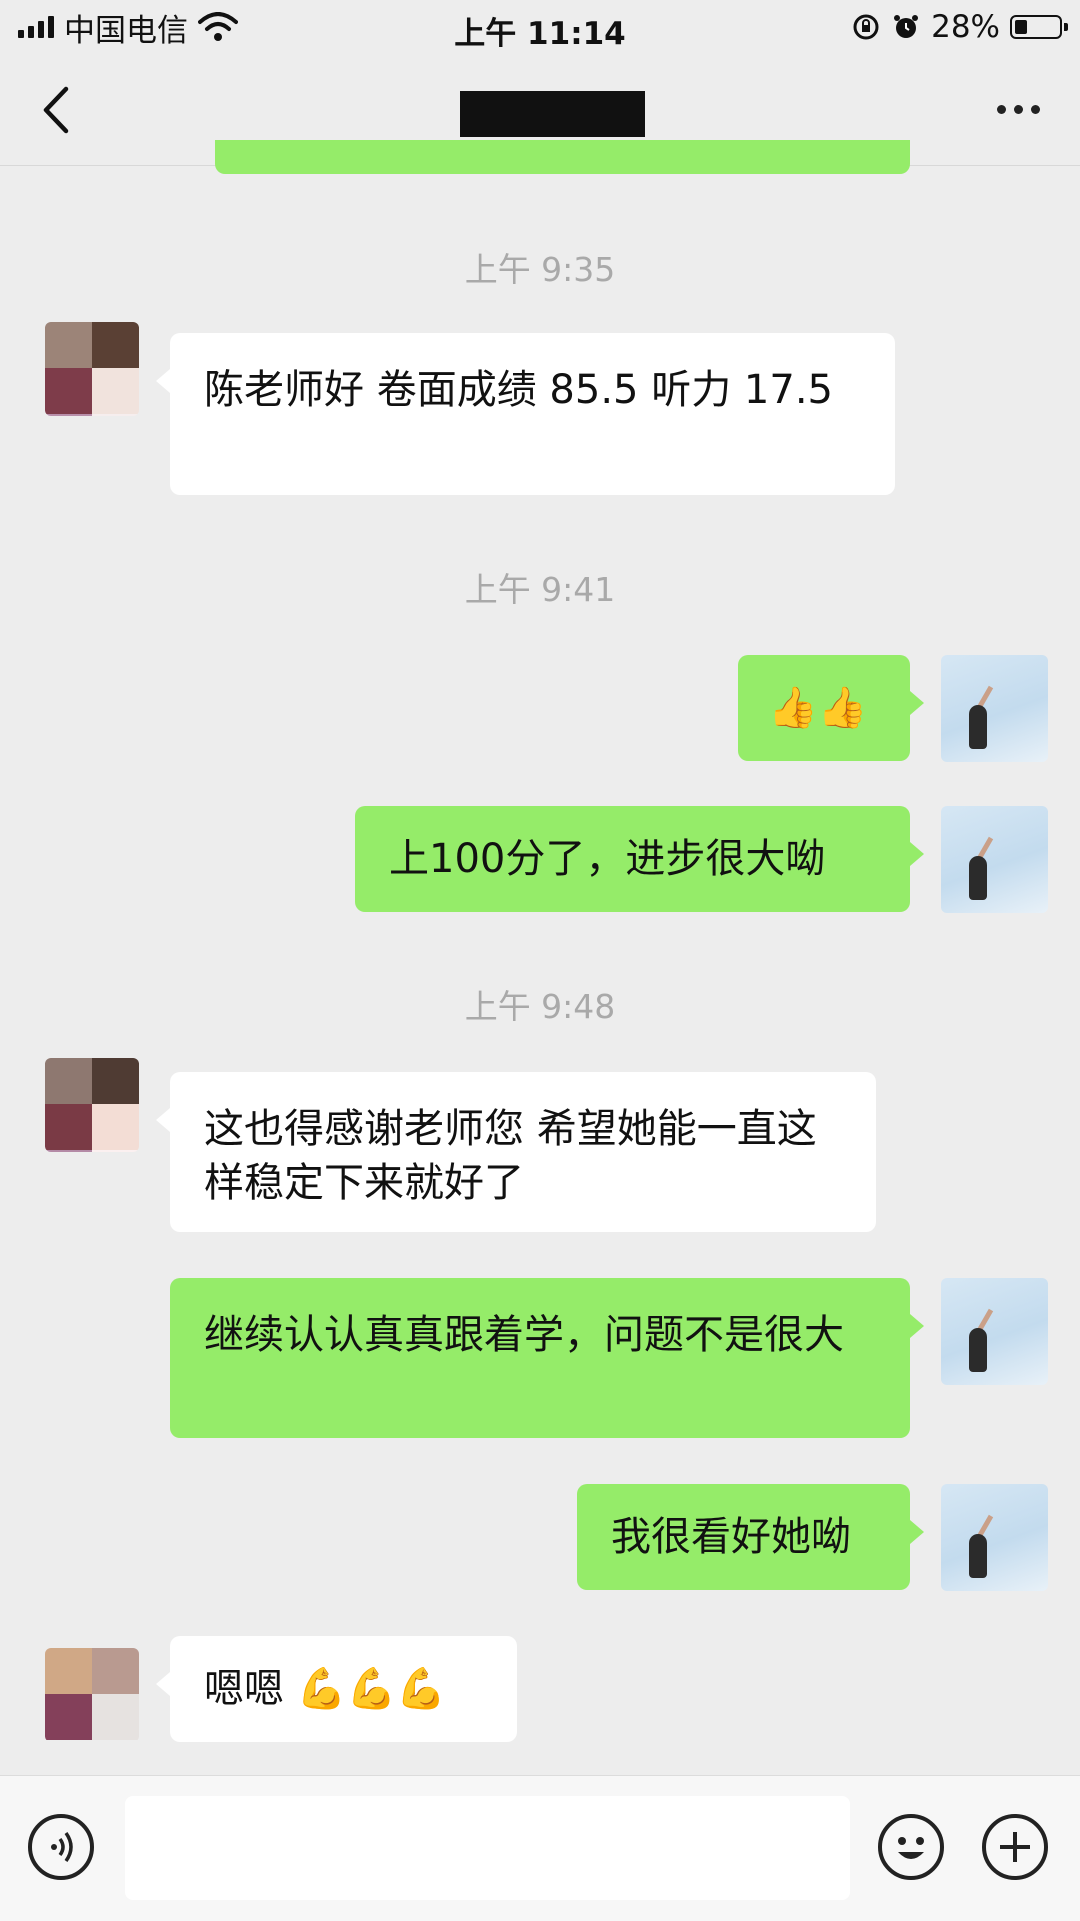  What do you see at coordinates (540, 27) in the screenshot?
I see `status-bar: 中国电信 上午 11:14 28%` at bounding box center [540, 27].